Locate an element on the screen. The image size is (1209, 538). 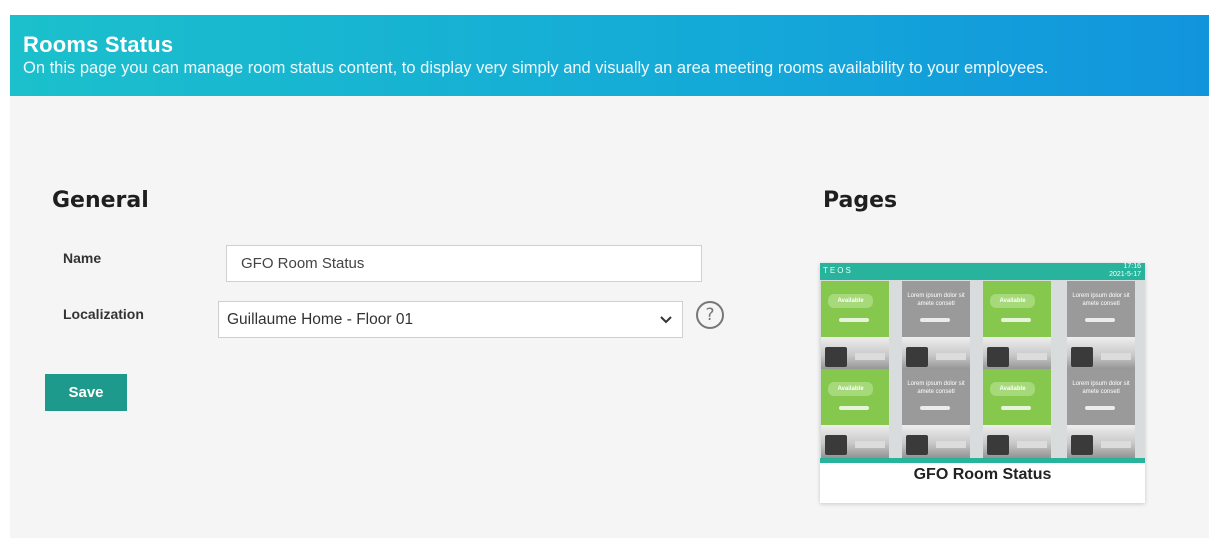
localization-label: Localization is located at coordinates (103, 314).